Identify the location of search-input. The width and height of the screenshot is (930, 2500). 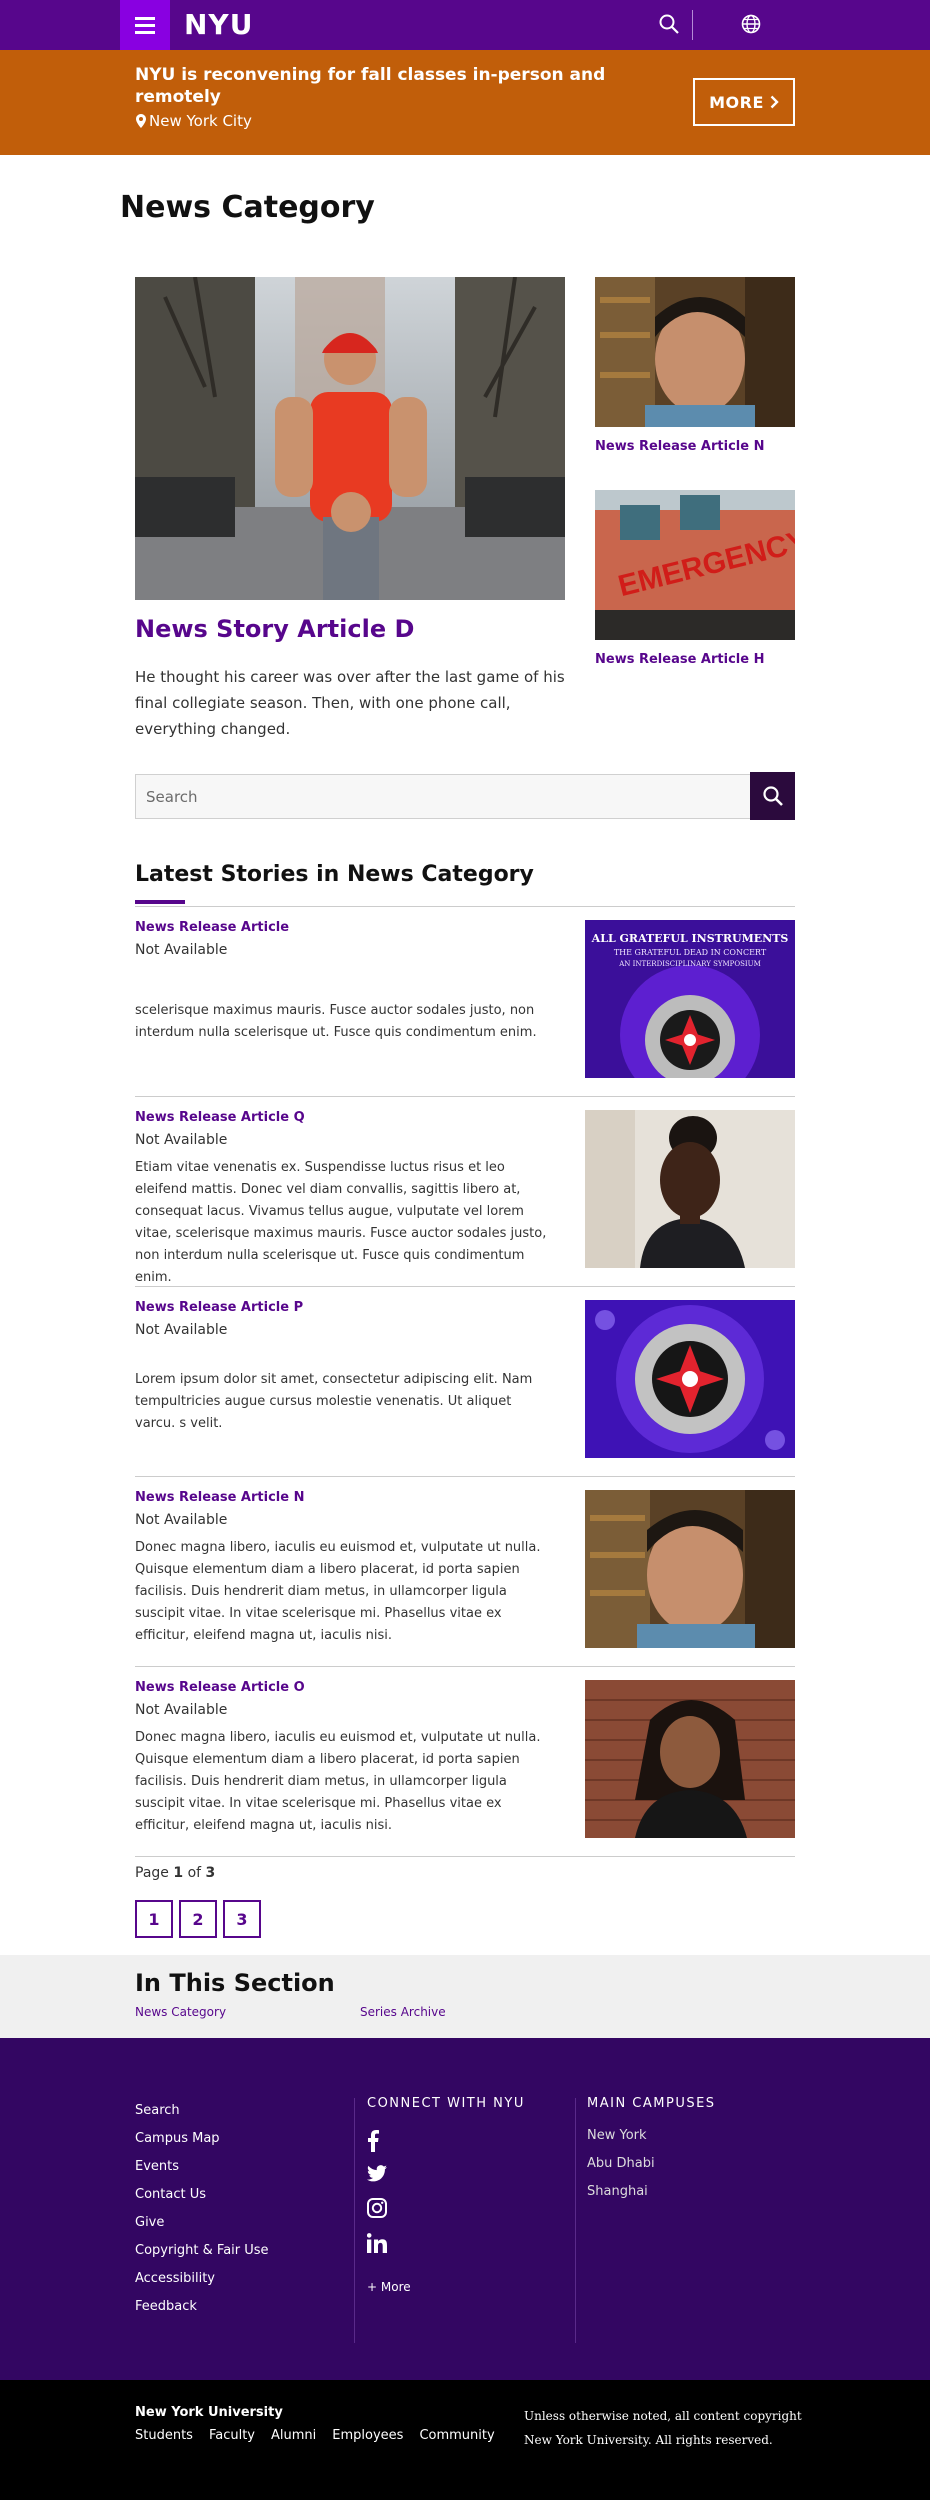
(443, 796).